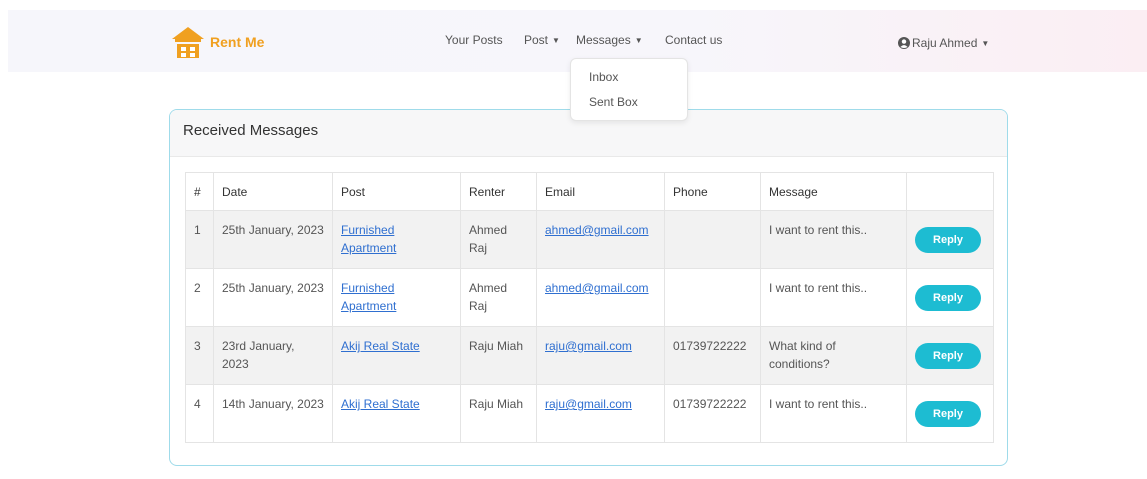 The image size is (1147, 479). I want to click on nav-messages-label: Messages, so click(603, 40).